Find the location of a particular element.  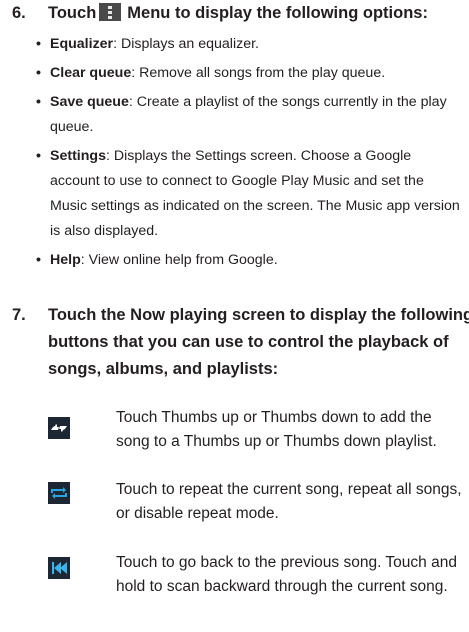

step-number: 6. is located at coordinates (19, 13).